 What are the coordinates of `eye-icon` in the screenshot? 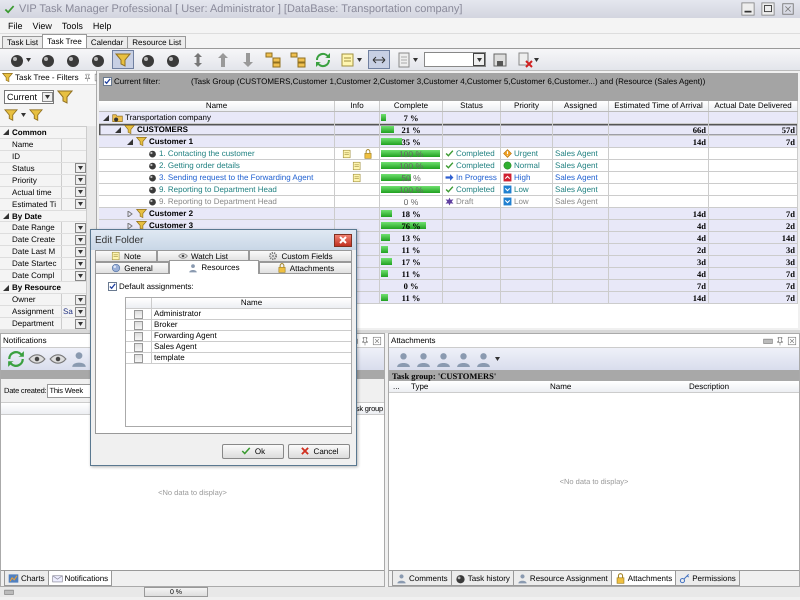 It's located at (183, 256).